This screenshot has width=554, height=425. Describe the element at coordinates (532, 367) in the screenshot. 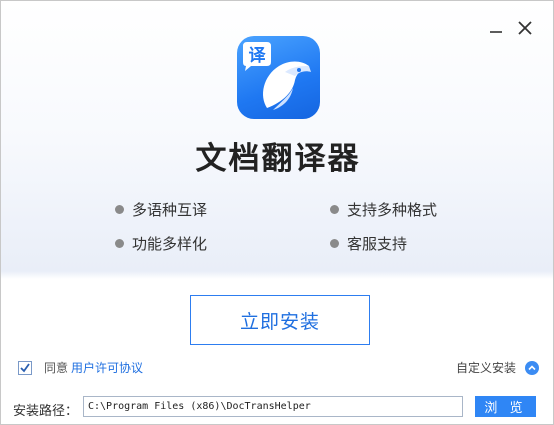

I see `chevron-up-icon` at that location.